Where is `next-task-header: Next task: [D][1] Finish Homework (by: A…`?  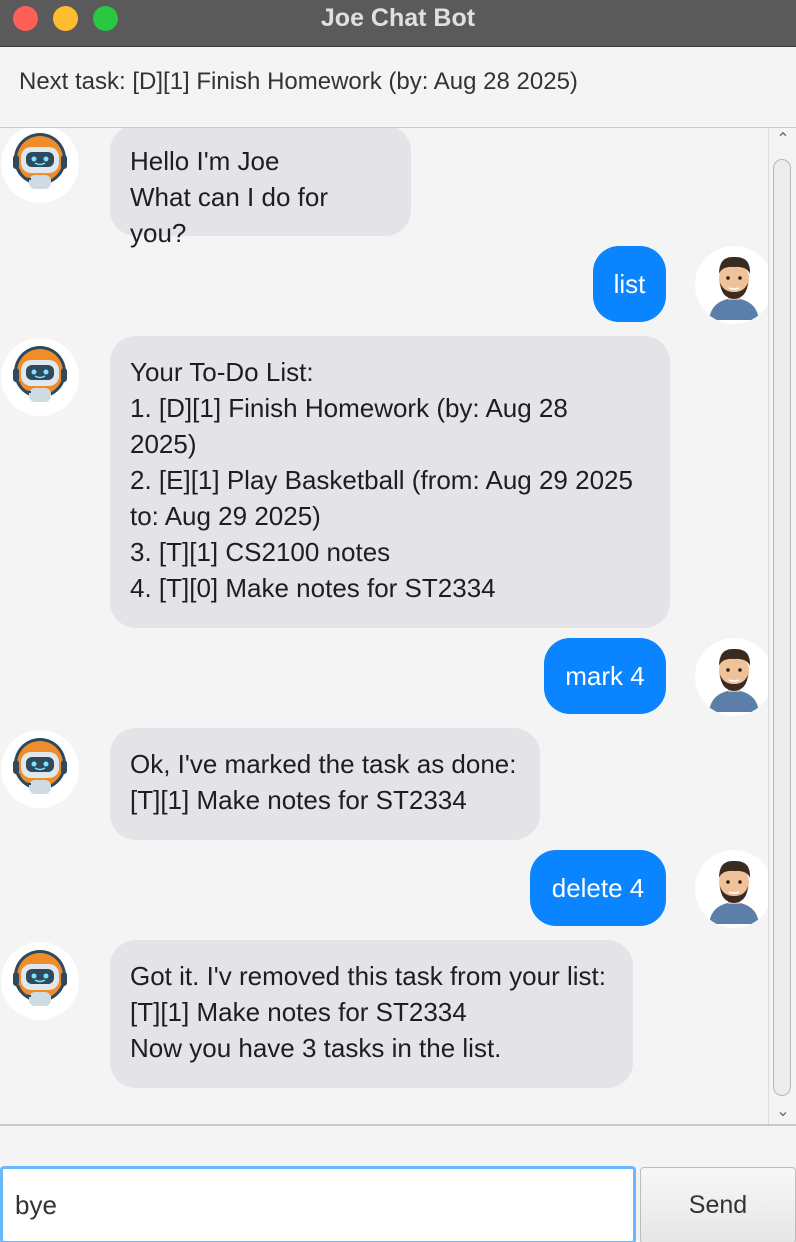 next-task-header: Next task: [D][1] Finish Homework (by: A… is located at coordinates (398, 88).